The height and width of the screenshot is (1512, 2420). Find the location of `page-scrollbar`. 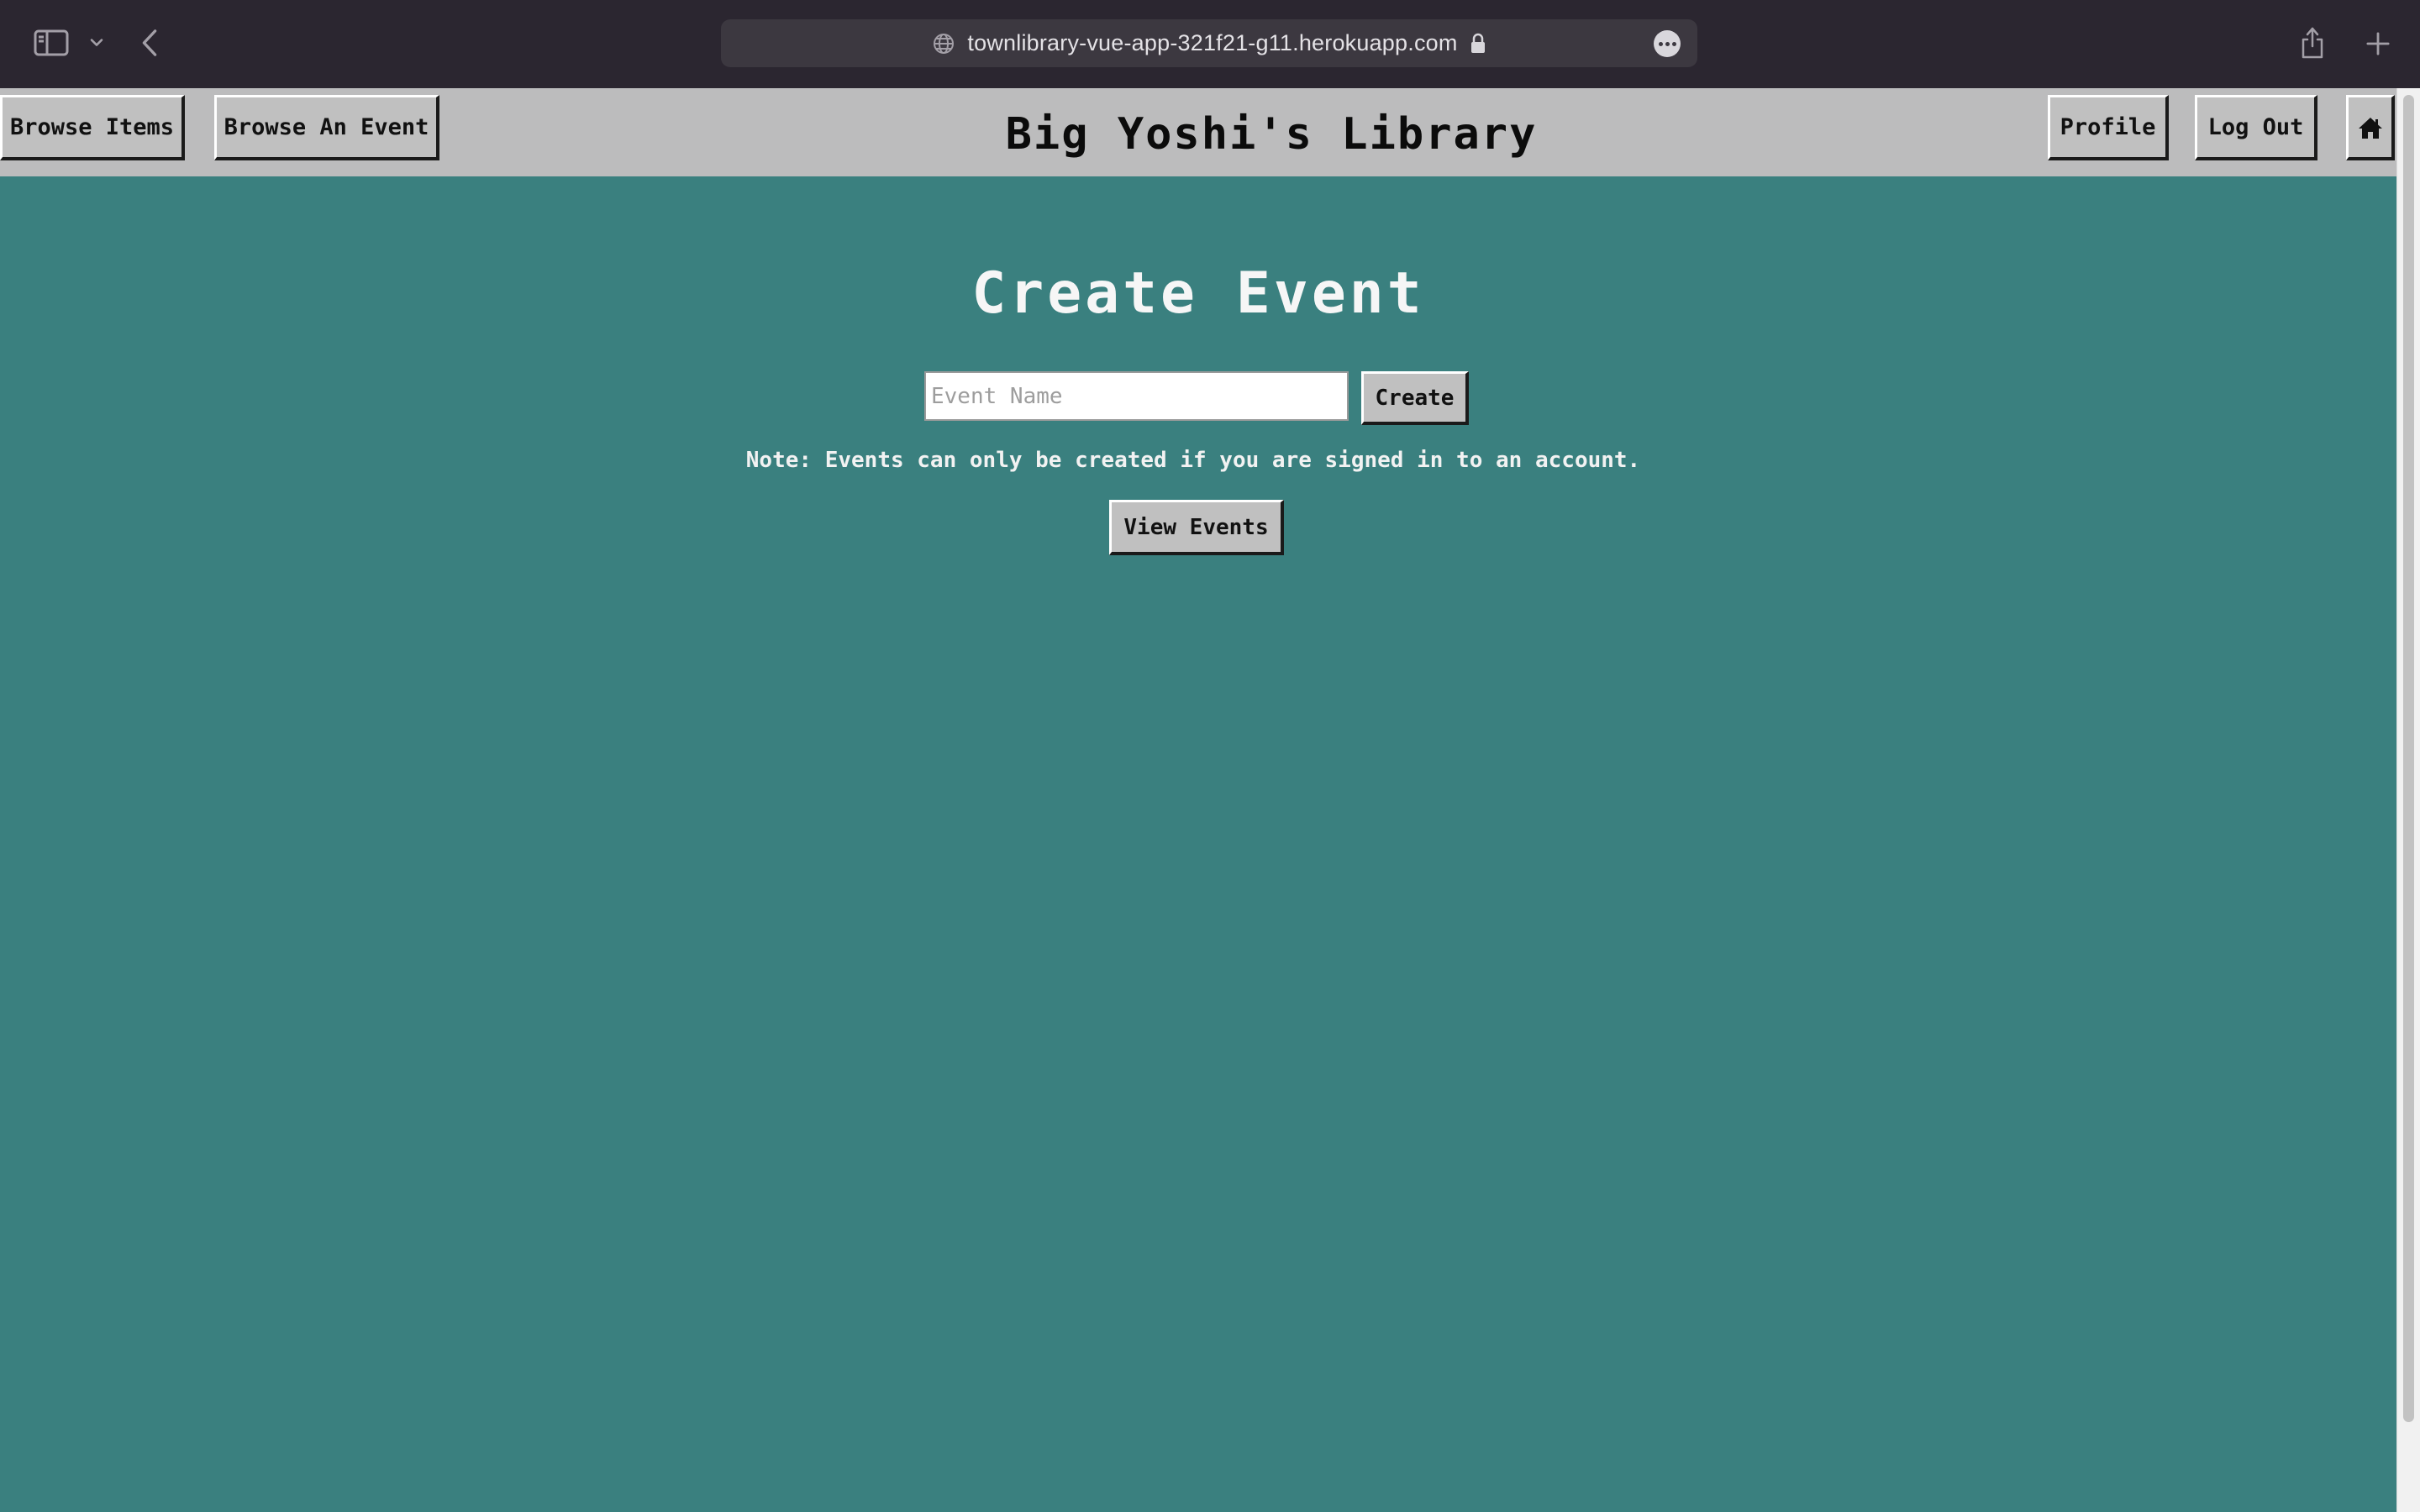

page-scrollbar is located at coordinates (2408, 800).